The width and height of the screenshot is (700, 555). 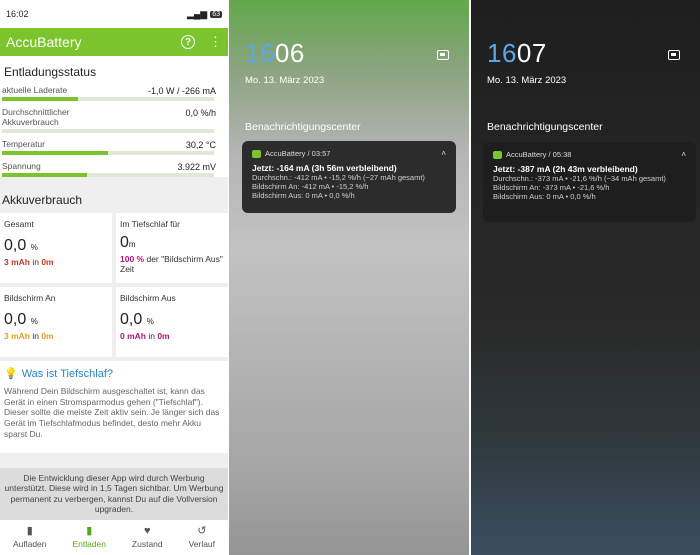 I want to click on battery-level-badge: 63, so click(x=216, y=14).